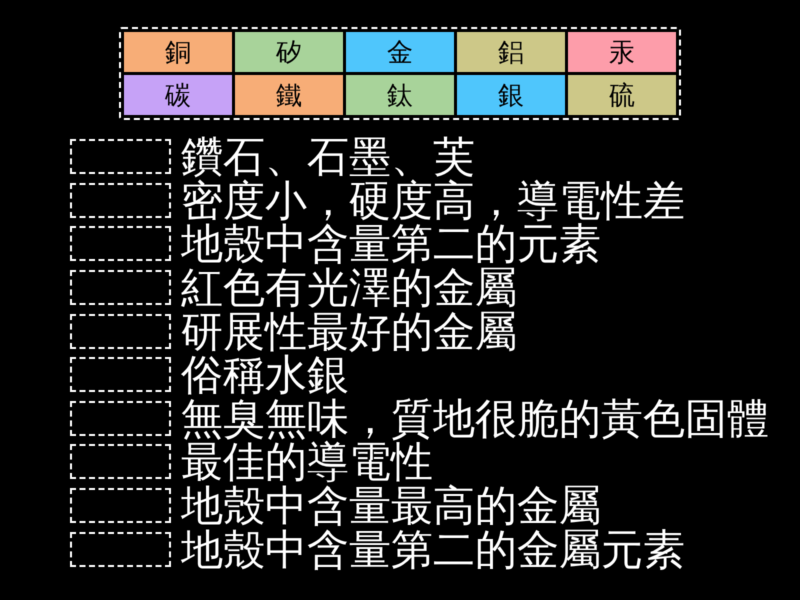 The image size is (800, 600). What do you see at coordinates (349, 331) in the screenshot?
I see `clue-text: 研展性最好的金屬` at bounding box center [349, 331].